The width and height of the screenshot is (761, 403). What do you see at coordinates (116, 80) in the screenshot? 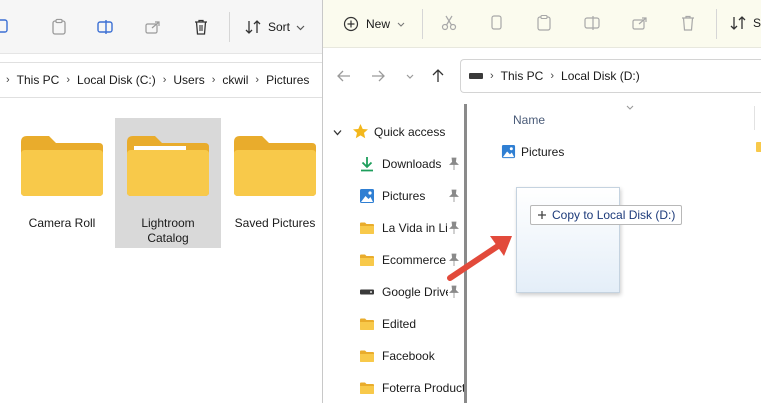
I see `breadcrumb-local-disk-c: Local Disk (C:)` at bounding box center [116, 80].